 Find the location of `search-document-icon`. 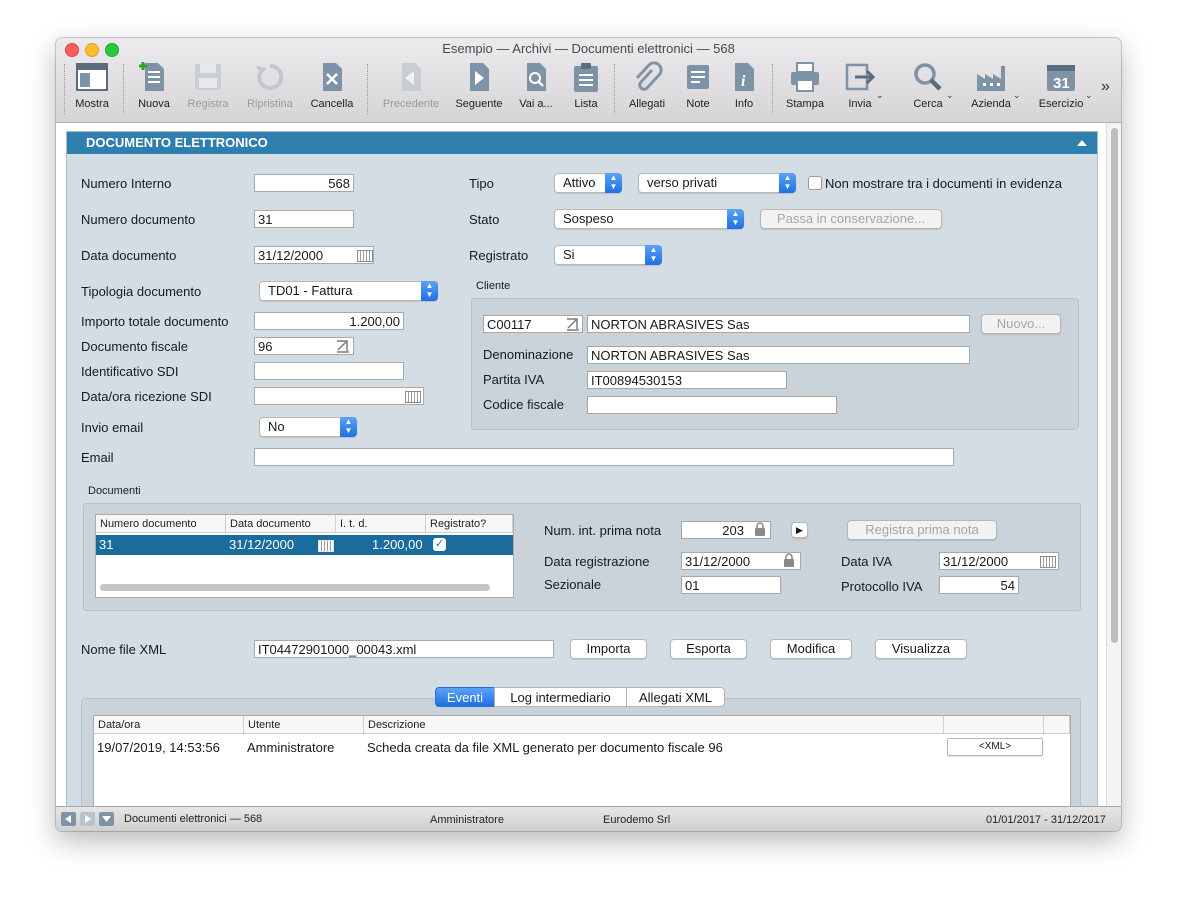

search-document-icon is located at coordinates (536, 77).